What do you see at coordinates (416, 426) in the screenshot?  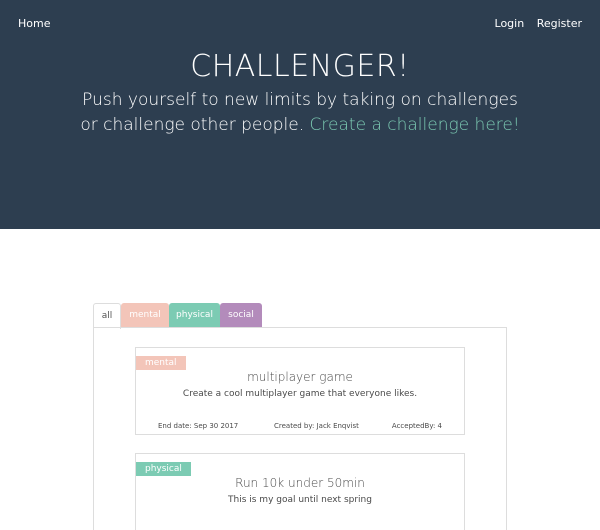 I see `accepted-by: AcceptedBy: 4` at bounding box center [416, 426].